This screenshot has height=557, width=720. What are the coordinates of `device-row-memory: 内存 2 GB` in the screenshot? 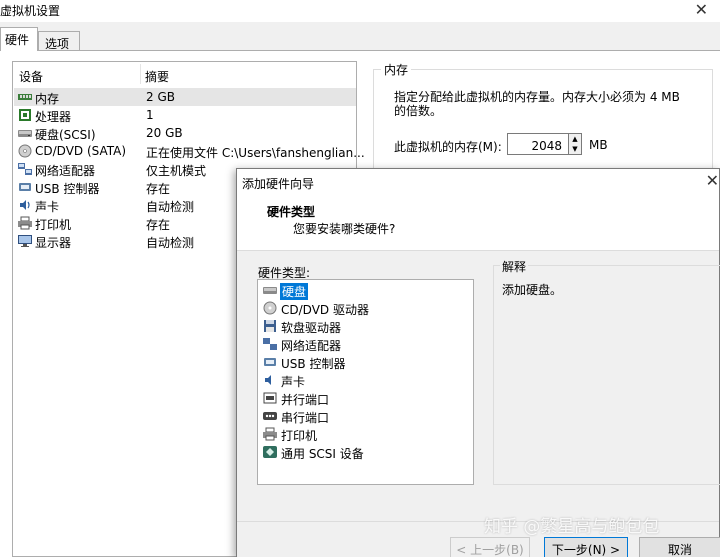 It's located at (185, 97).